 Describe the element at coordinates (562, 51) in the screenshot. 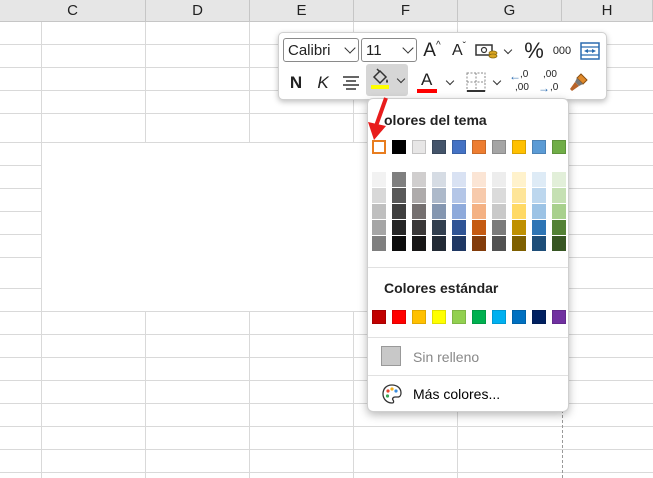

I see `comma-style-button: 000` at that location.